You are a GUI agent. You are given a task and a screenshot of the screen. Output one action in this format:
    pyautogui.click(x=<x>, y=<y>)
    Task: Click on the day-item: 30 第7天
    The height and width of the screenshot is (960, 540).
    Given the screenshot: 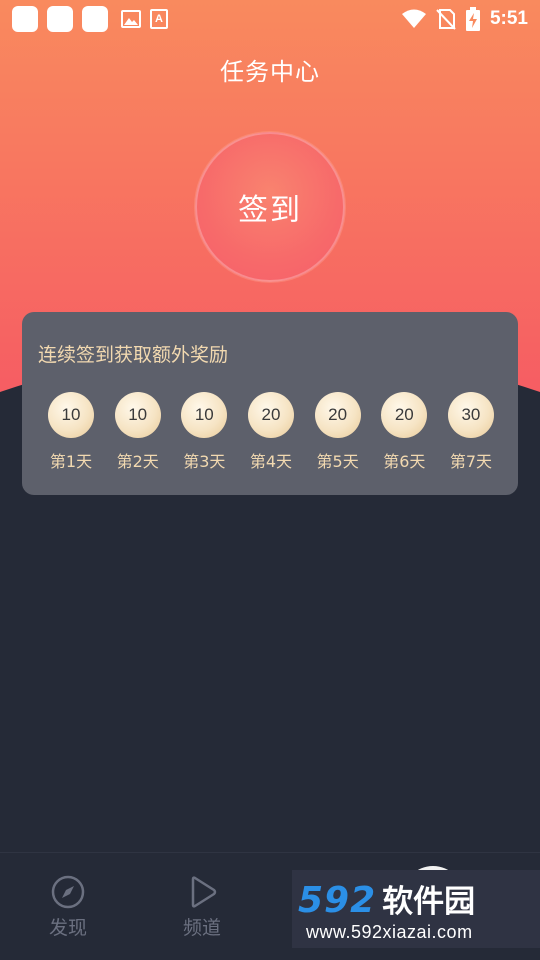 What is the action you would take?
    pyautogui.click(x=470, y=432)
    